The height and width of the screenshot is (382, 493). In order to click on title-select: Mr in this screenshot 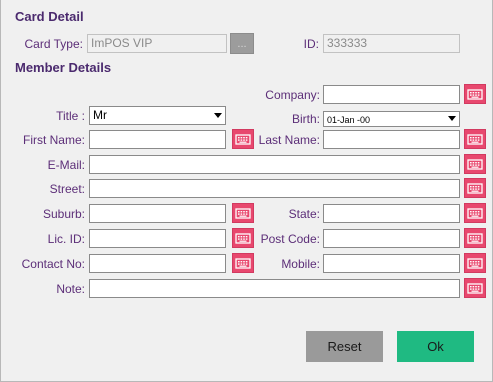, I will do `click(157, 115)`.